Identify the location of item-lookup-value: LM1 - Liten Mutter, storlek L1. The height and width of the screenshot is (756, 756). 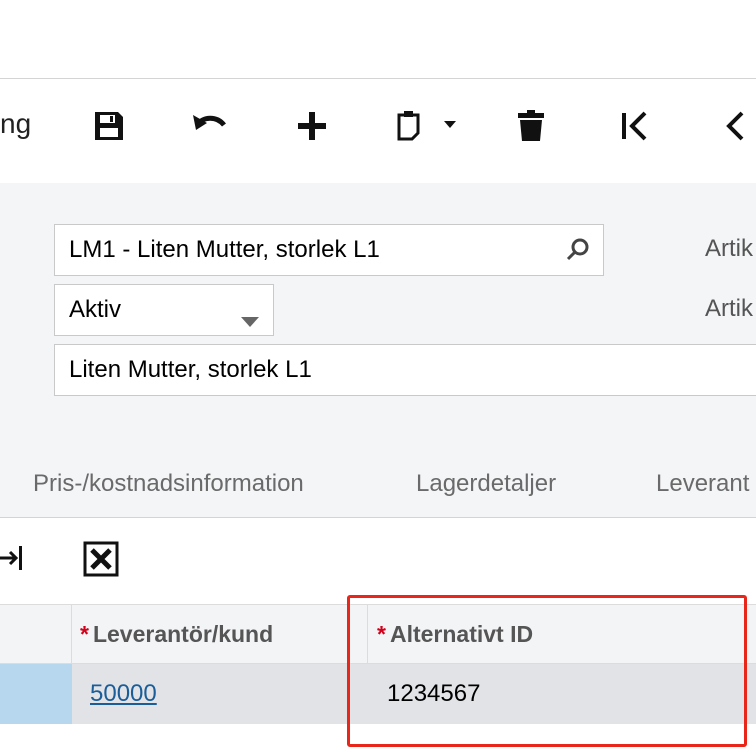
(224, 249).